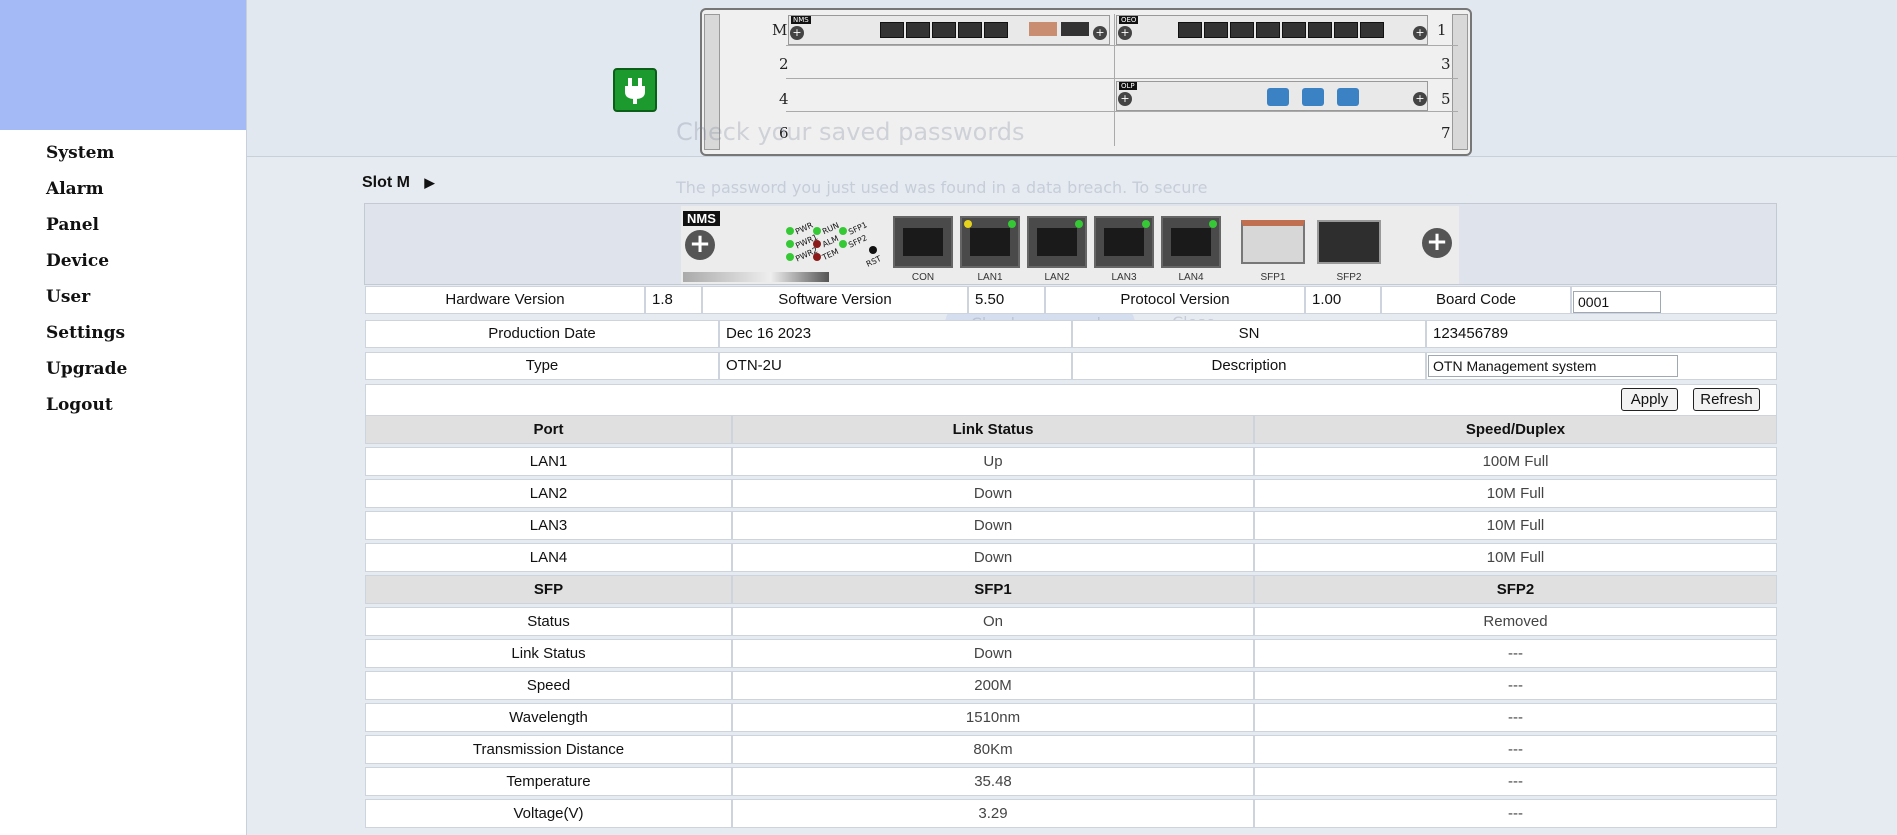 Image resolution: width=1897 pixels, height=835 pixels. What do you see at coordinates (784, 64) in the screenshot?
I see `slot-number-2: 2` at bounding box center [784, 64].